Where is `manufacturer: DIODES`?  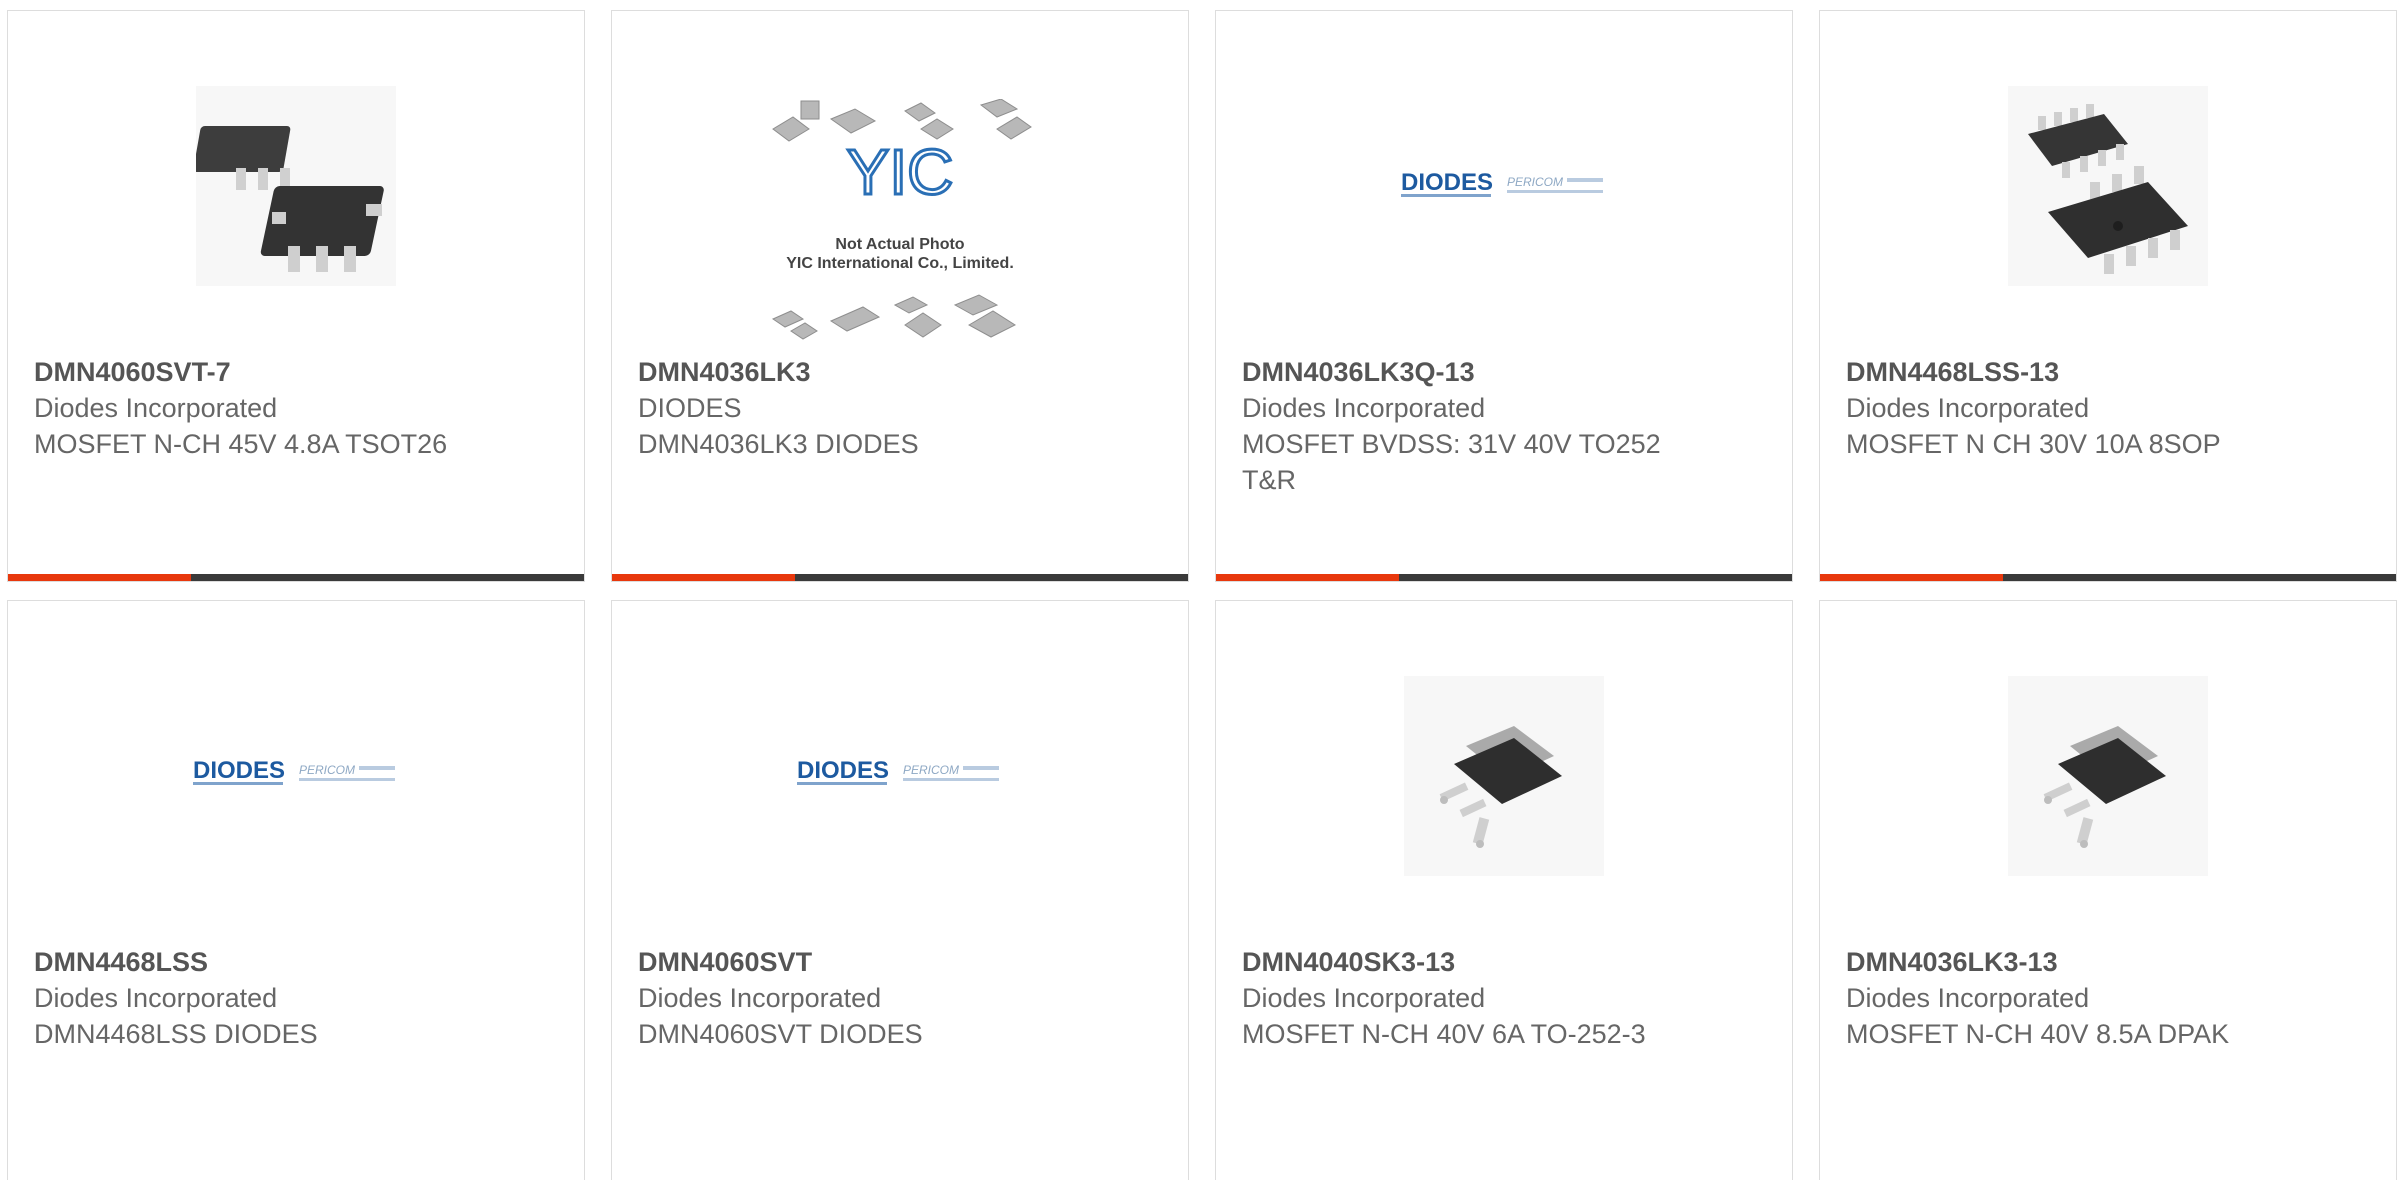 manufacturer: DIODES is located at coordinates (690, 408).